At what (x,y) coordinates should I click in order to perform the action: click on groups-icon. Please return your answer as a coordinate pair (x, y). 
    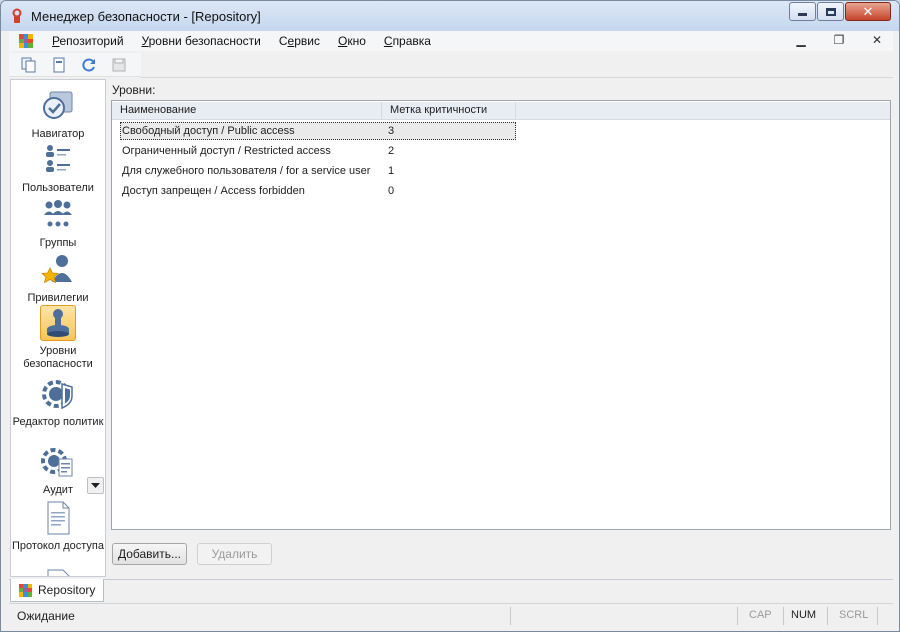
    Looking at the image, I should click on (58, 215).